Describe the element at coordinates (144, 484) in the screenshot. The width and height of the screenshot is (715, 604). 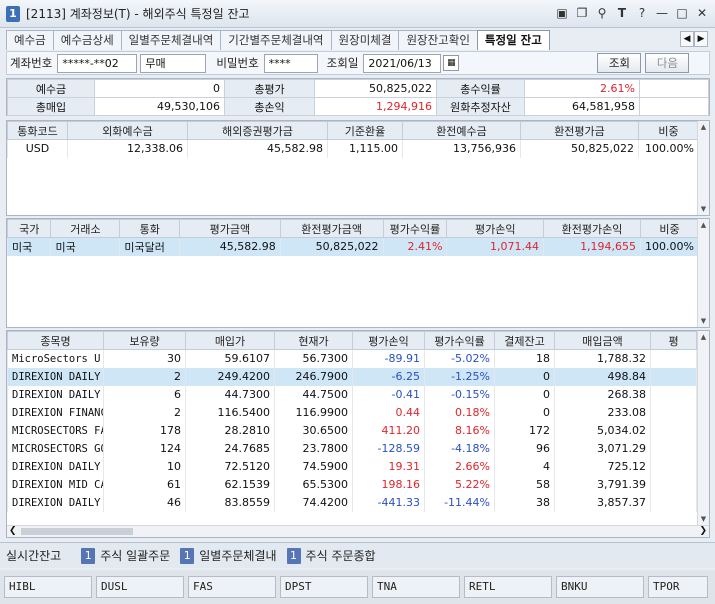
I see `cell-quantity: 61` at that location.